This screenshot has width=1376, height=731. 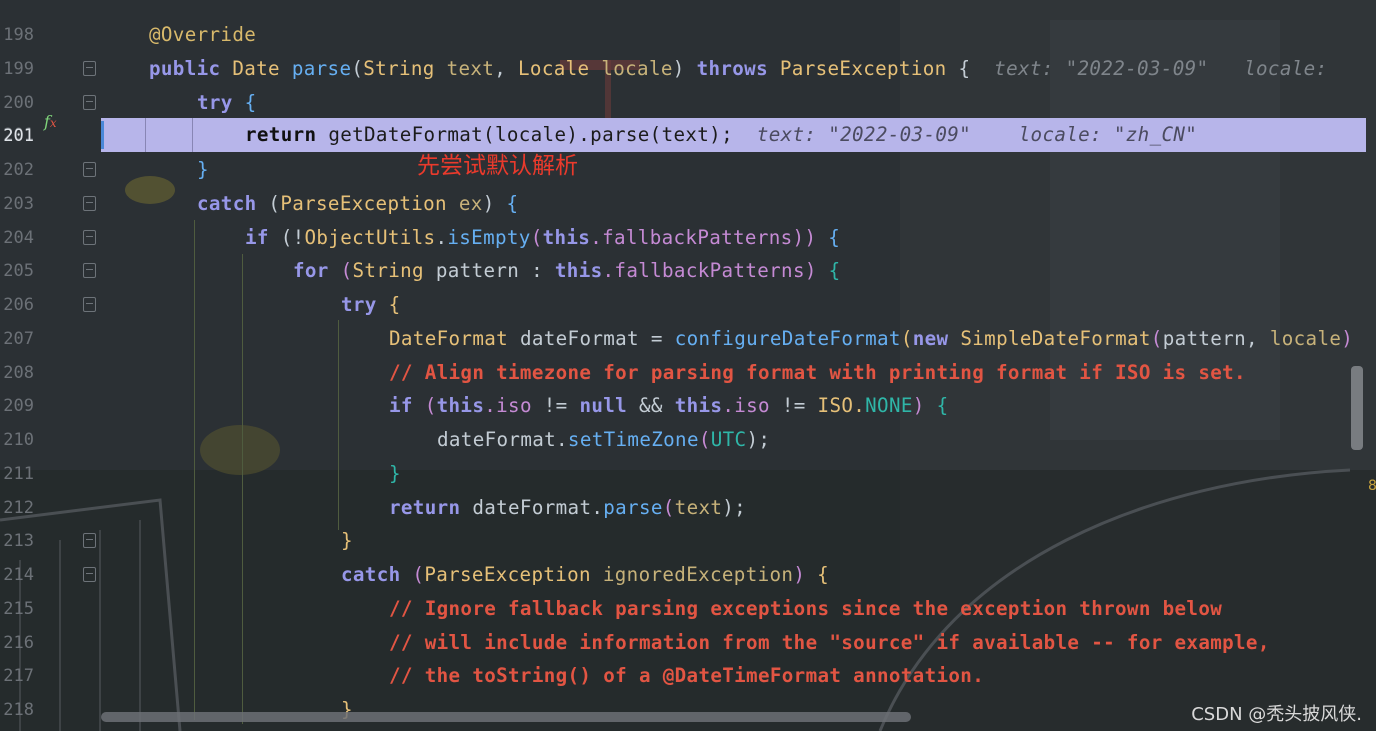 What do you see at coordinates (18, 710) in the screenshot?
I see `line-number: 218` at bounding box center [18, 710].